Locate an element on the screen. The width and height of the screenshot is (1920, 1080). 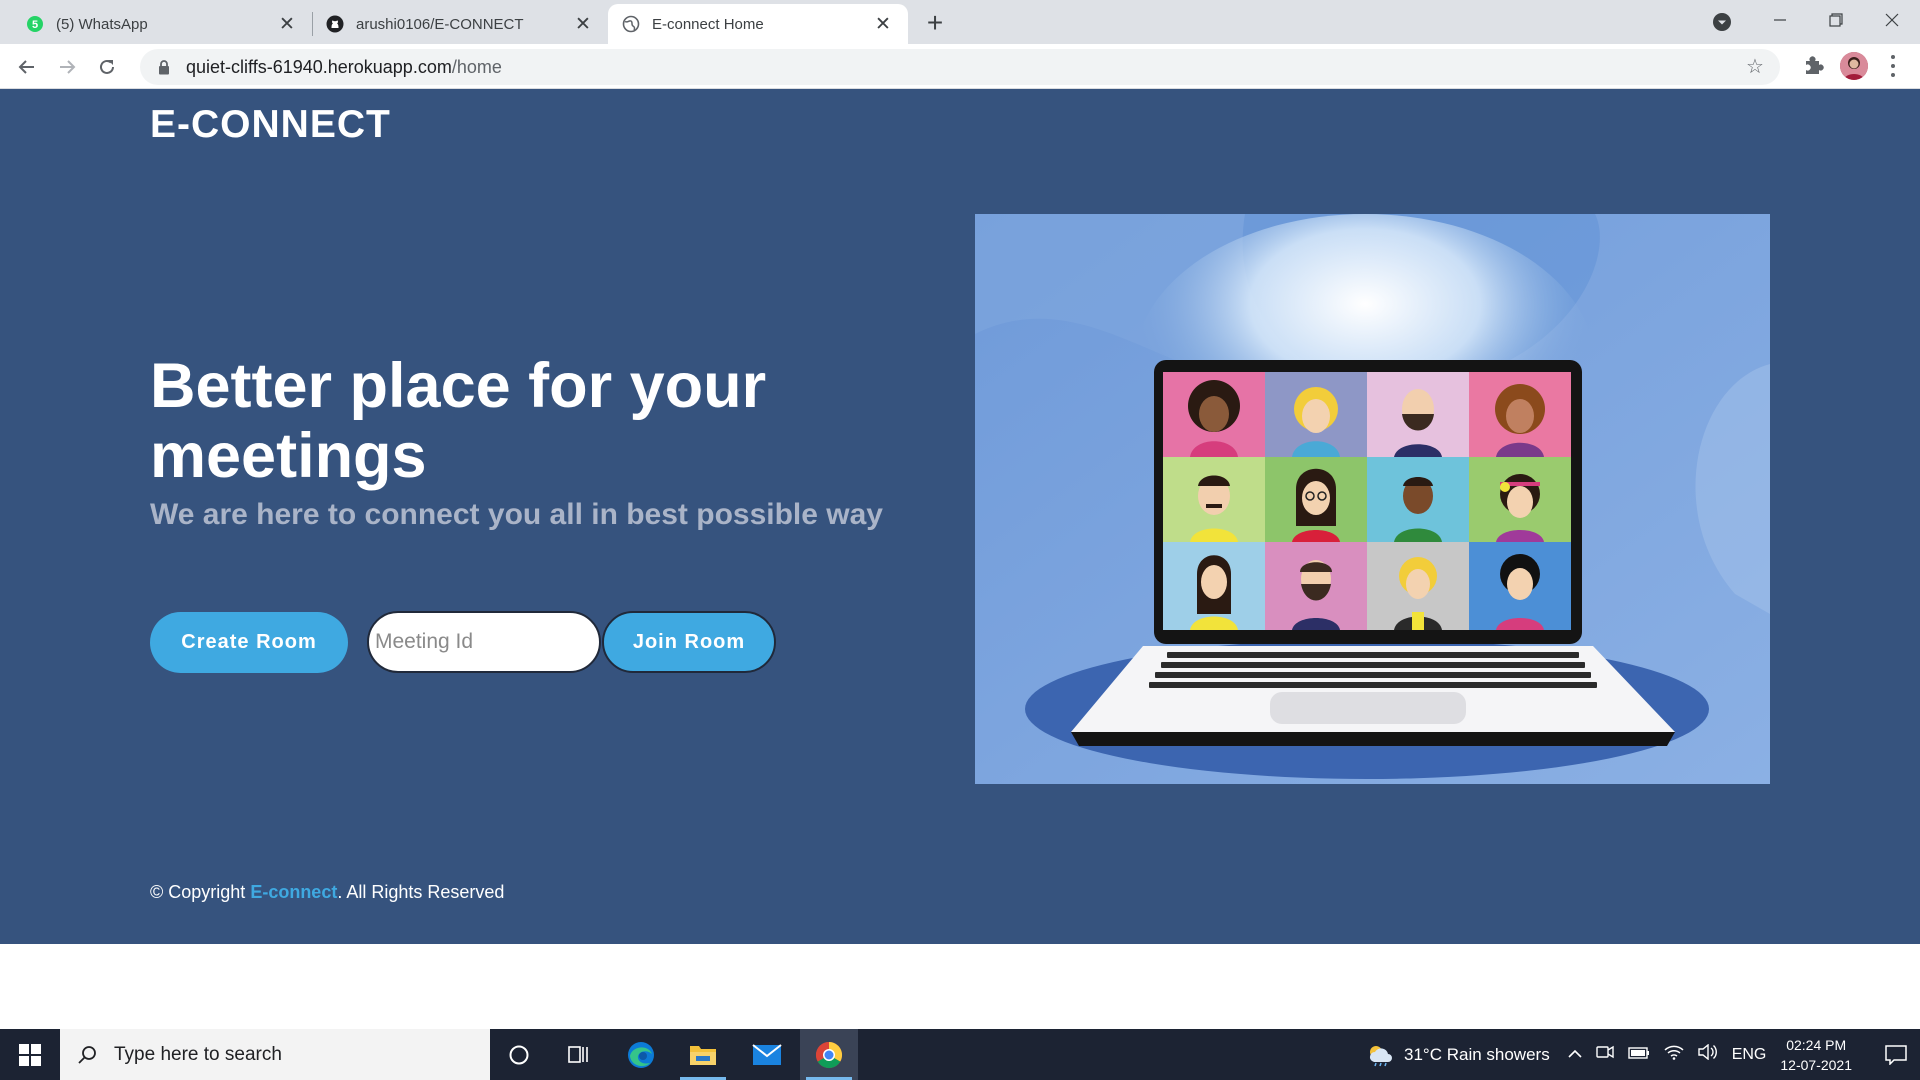
weather-text: 31°C Rain showers is located at coordinates (1477, 1054).